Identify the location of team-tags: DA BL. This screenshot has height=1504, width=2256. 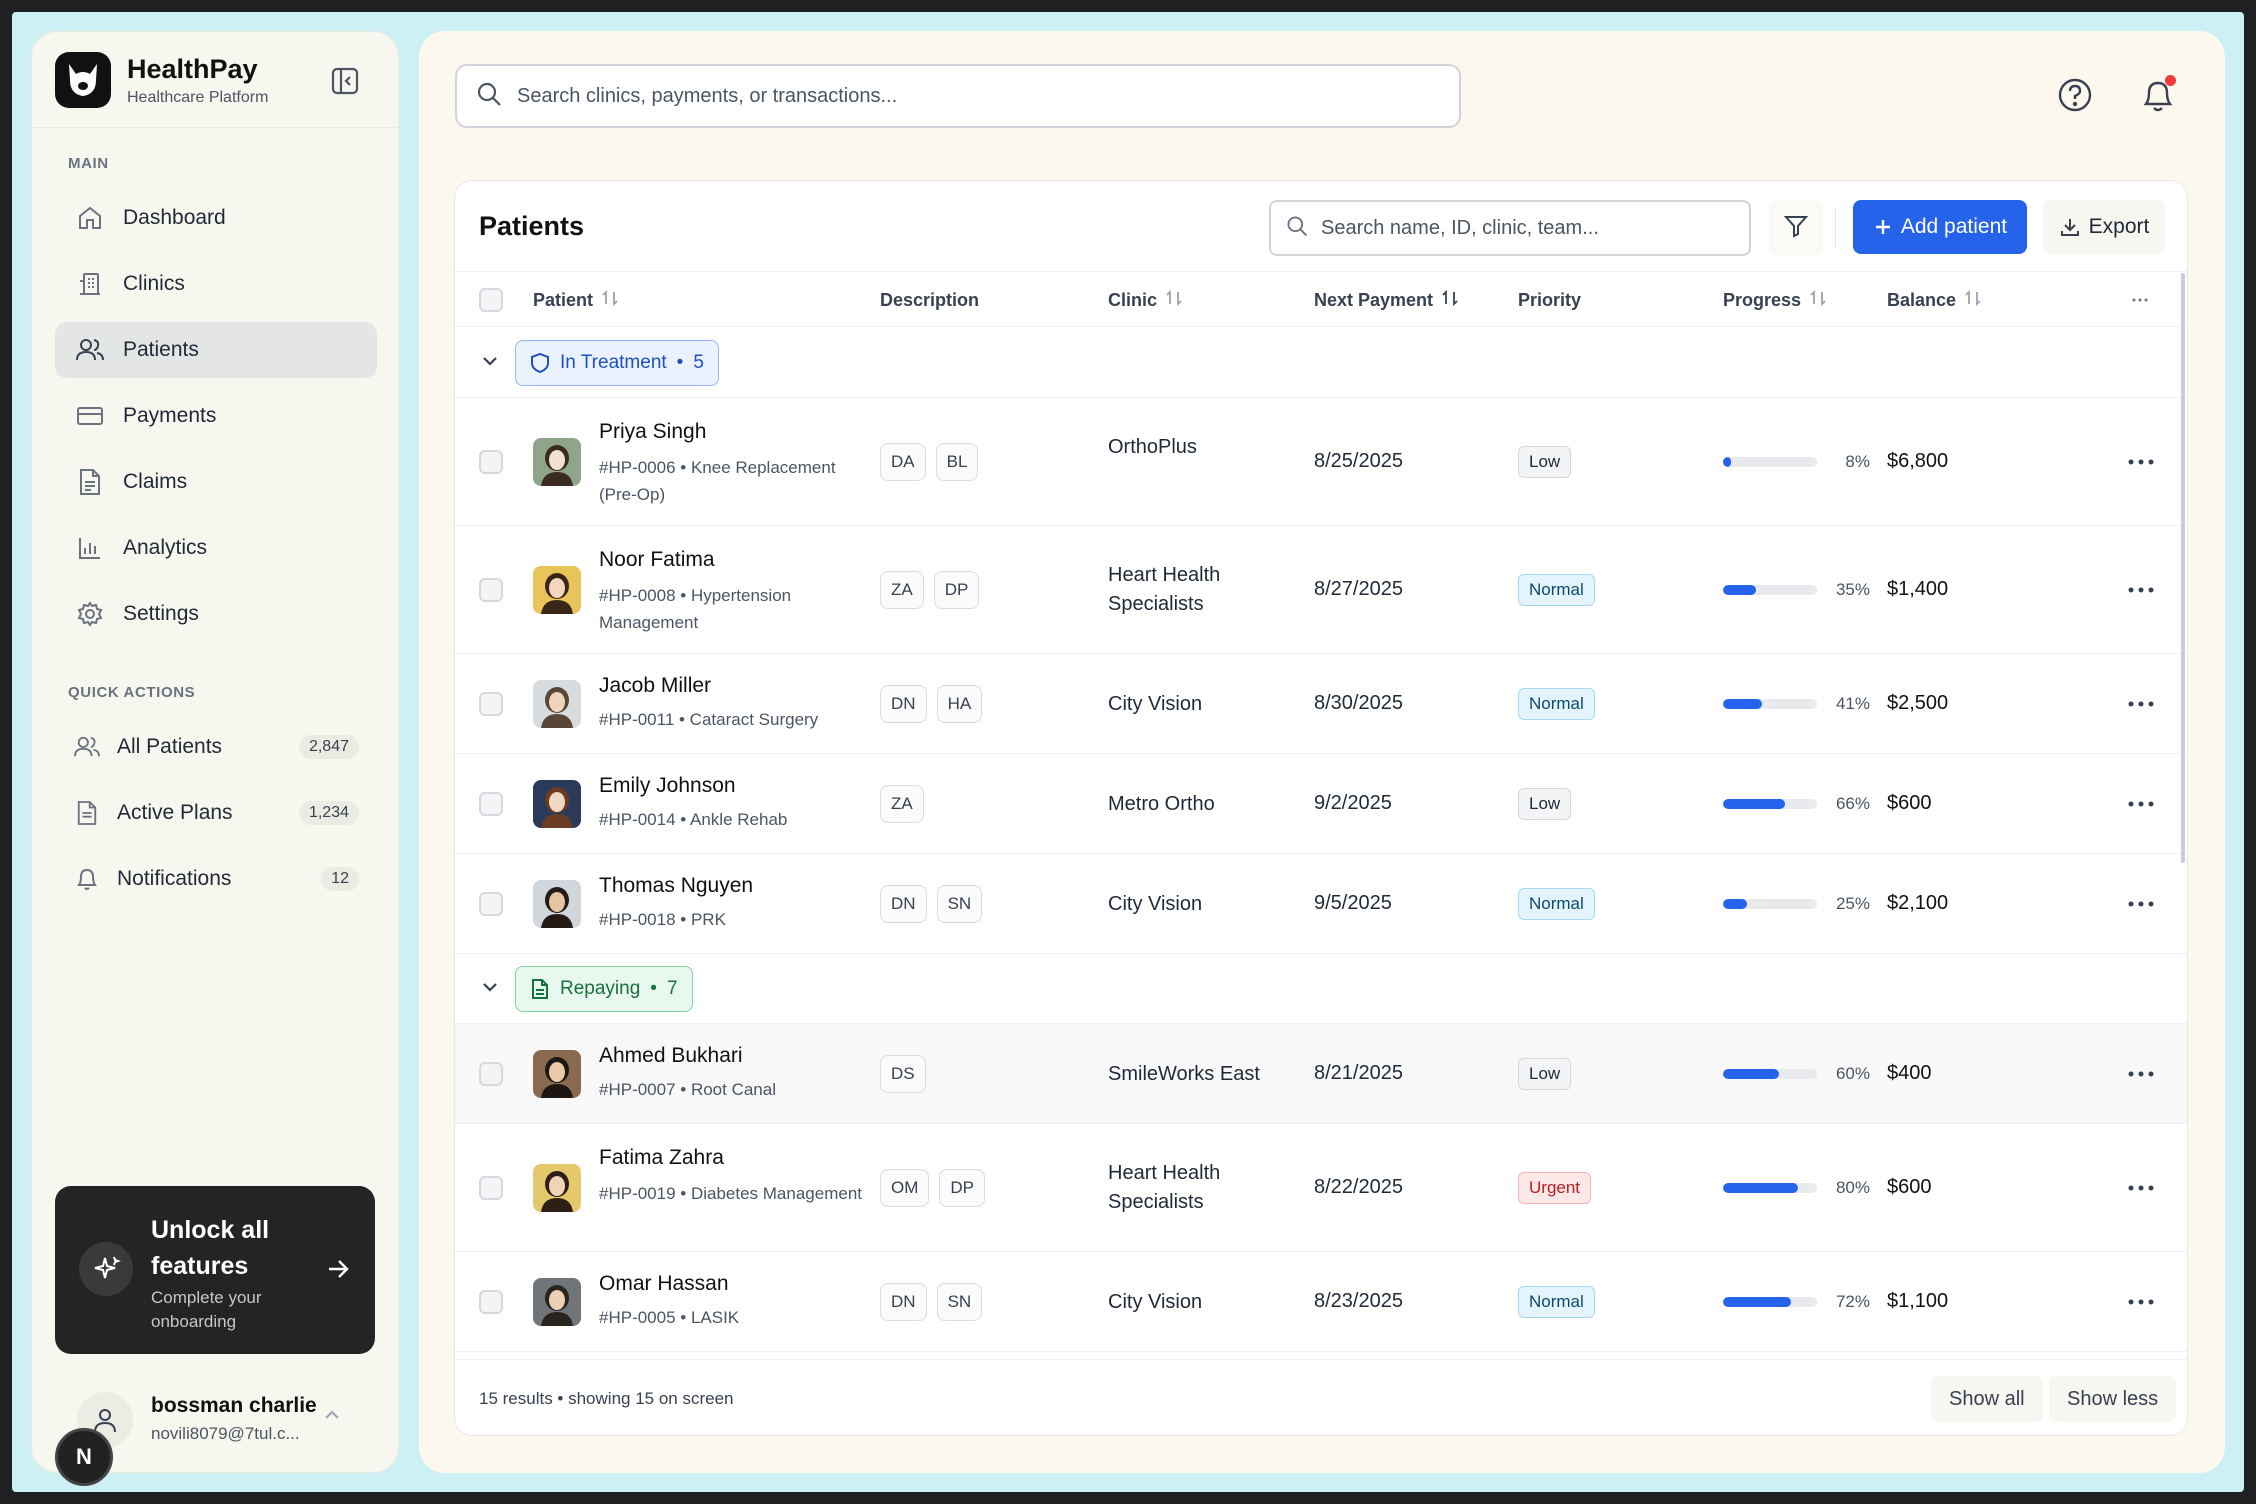
(929, 462).